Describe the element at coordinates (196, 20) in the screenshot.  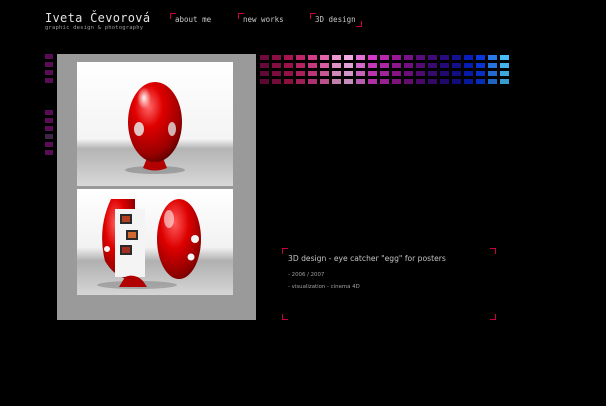
I see `nav-about-me: about me` at that location.